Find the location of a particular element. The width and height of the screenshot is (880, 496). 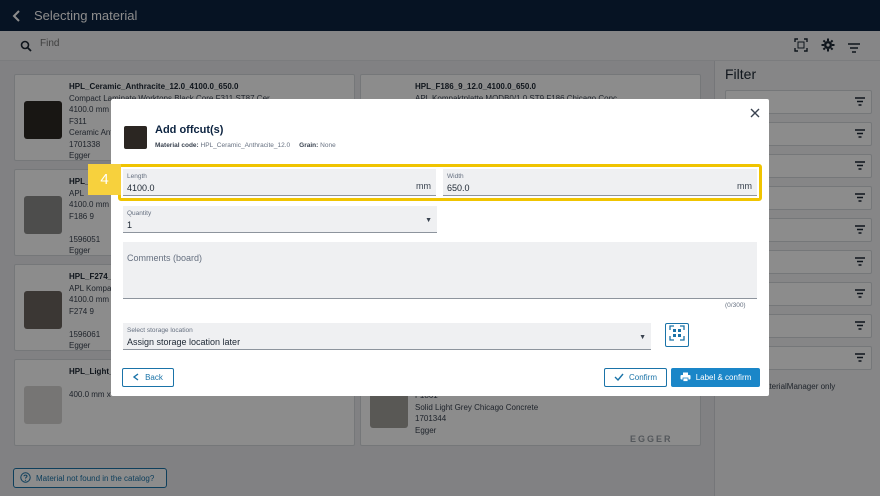

quantity-value: 1 is located at coordinates (130, 225).